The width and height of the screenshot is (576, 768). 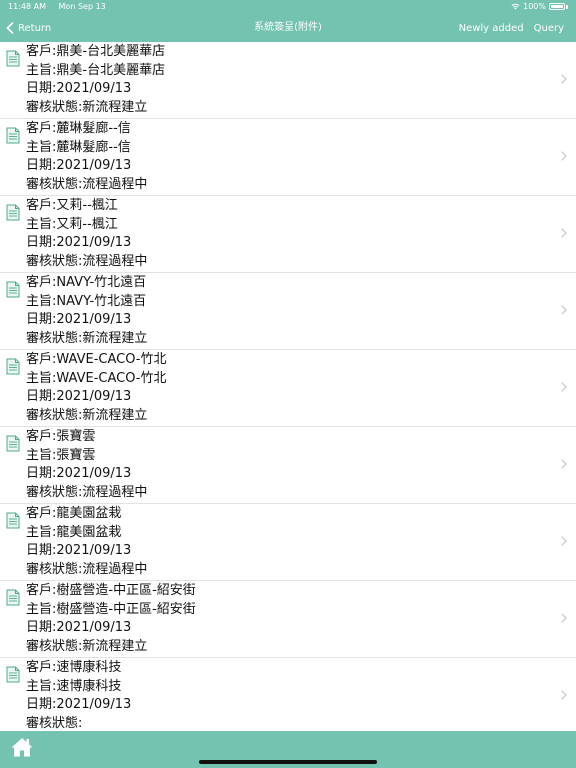 What do you see at coordinates (288, 465) in the screenshot?
I see `list-item: 客戶:張寶雲 主旨:張寶雲 日期:2021/09/13 審核狀態:流程過程中` at bounding box center [288, 465].